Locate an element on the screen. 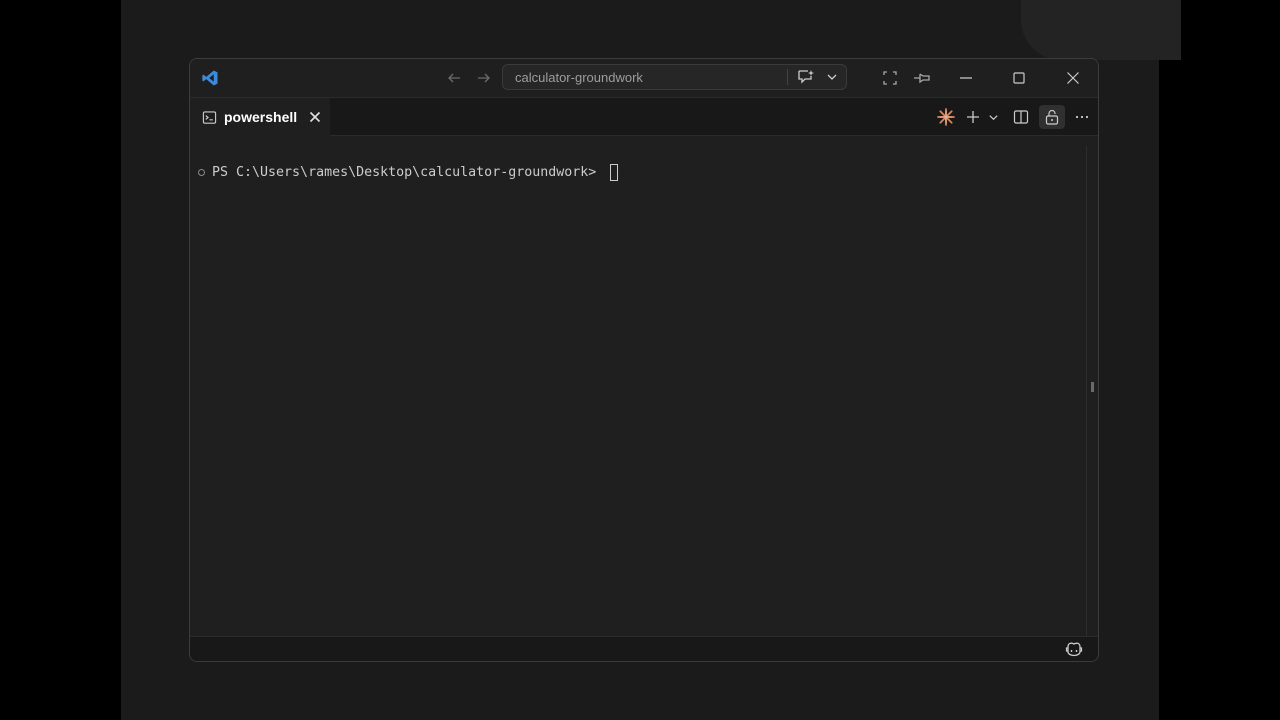 Image resolution: width=1280 pixels, height=720 pixels. scrollbar is located at coordinates (1092, 391).